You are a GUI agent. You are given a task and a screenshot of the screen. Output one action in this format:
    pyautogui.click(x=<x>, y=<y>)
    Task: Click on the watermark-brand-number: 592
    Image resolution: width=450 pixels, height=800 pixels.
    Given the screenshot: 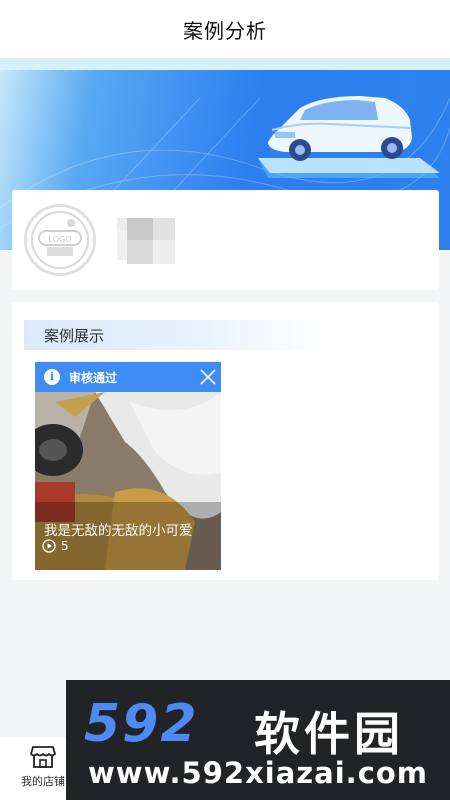 What is the action you would take?
    pyautogui.click(x=141, y=724)
    